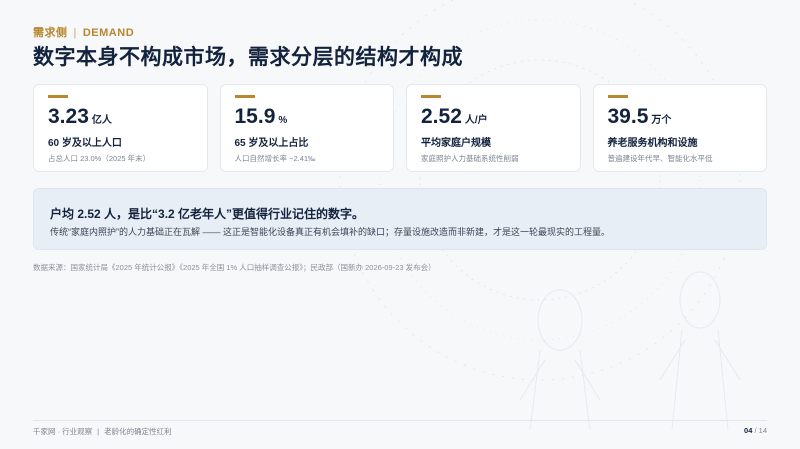  I want to click on stat-card-elderly-population: 3.23 亿人 60 岁及以上人口 占总人口 23.0%（2025 年末）, so click(120, 128).